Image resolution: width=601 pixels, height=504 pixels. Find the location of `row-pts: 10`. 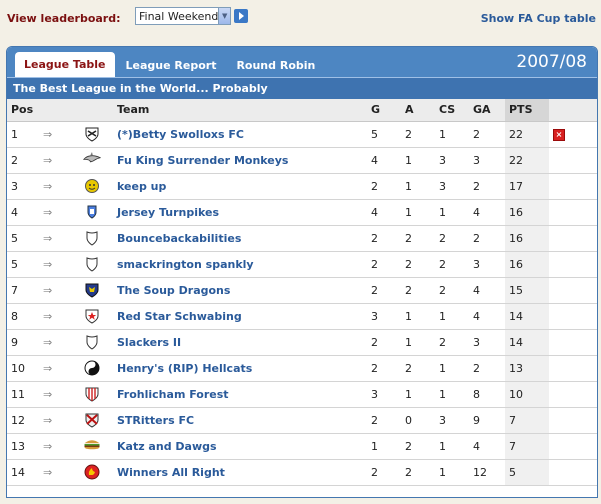

row-pts: 10 is located at coordinates (527, 394).